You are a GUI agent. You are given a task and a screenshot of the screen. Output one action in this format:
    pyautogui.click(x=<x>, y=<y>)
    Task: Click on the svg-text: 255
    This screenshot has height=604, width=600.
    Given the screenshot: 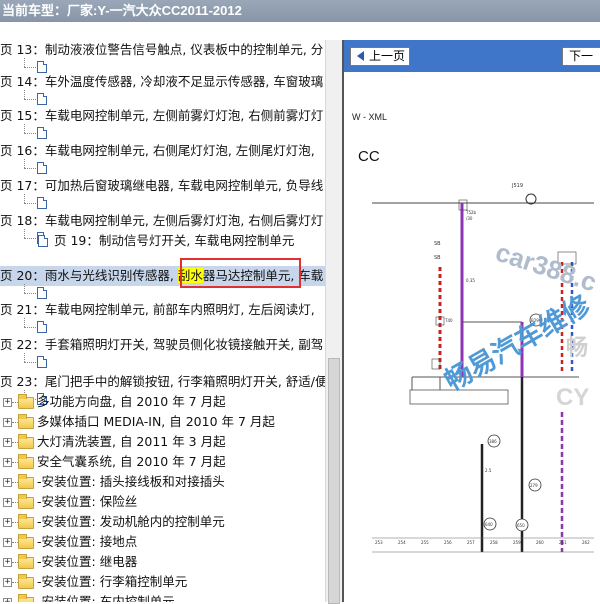 What is the action you would take?
    pyautogui.click(x=425, y=542)
    